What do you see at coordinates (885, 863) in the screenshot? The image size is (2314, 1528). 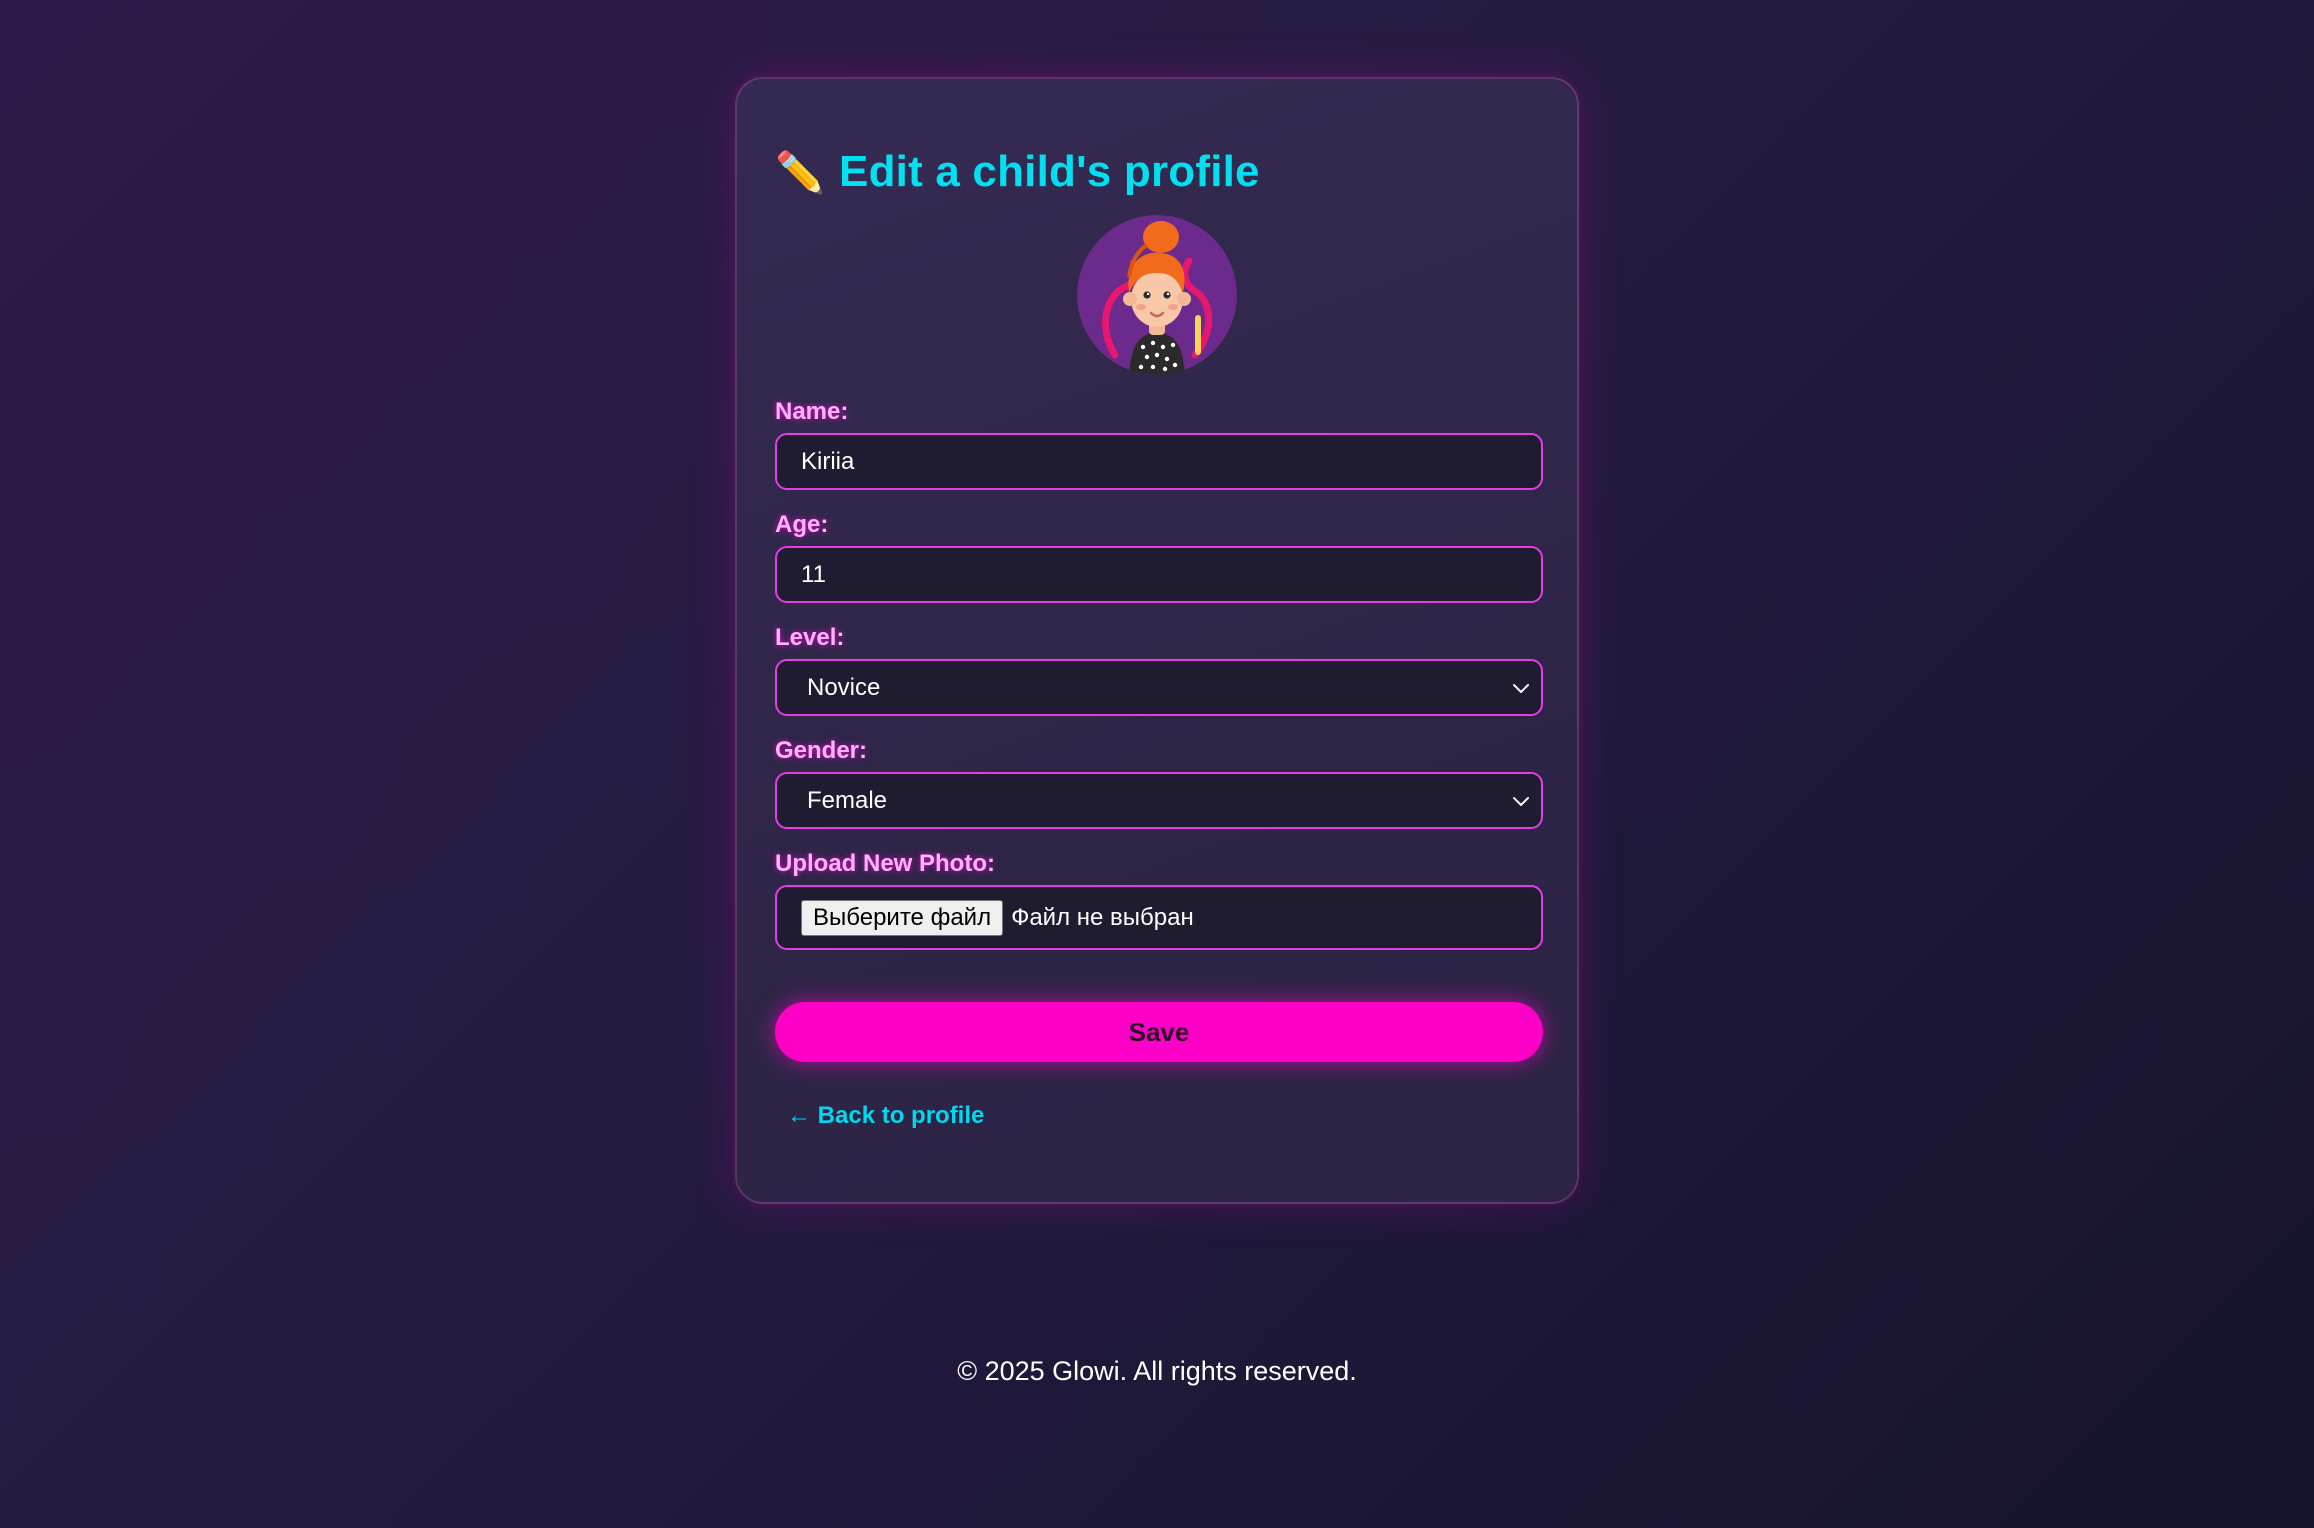 I see `upload-photo-label: Upload New Photo:` at bounding box center [885, 863].